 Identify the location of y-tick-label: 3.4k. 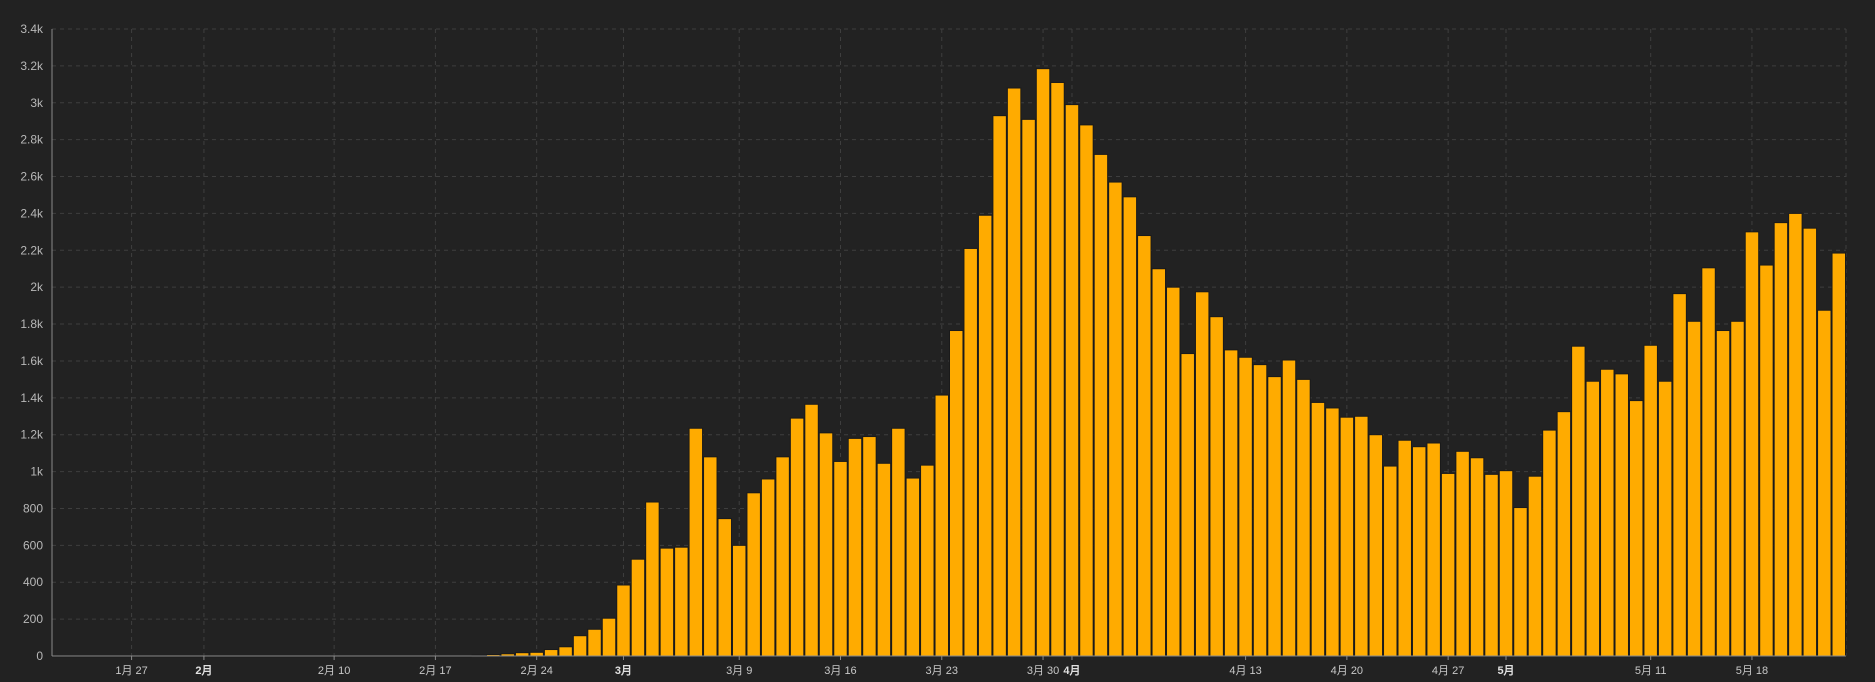
(32, 29).